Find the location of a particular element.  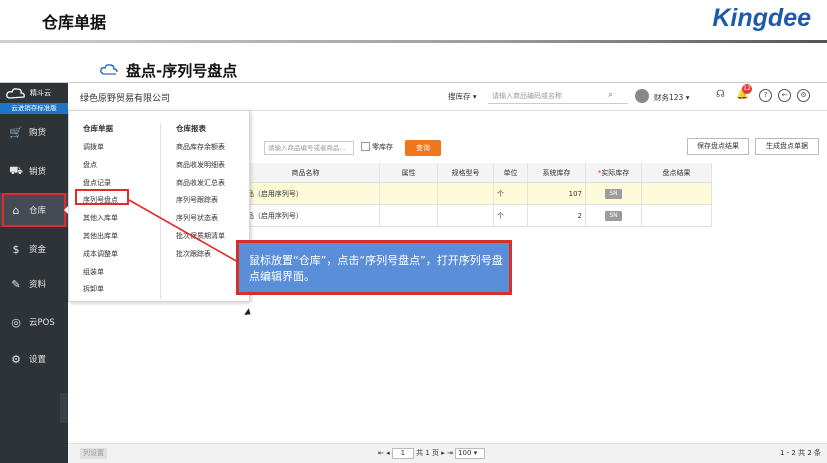

save-count-result-button: 保存盘点结果 is located at coordinates (718, 146).